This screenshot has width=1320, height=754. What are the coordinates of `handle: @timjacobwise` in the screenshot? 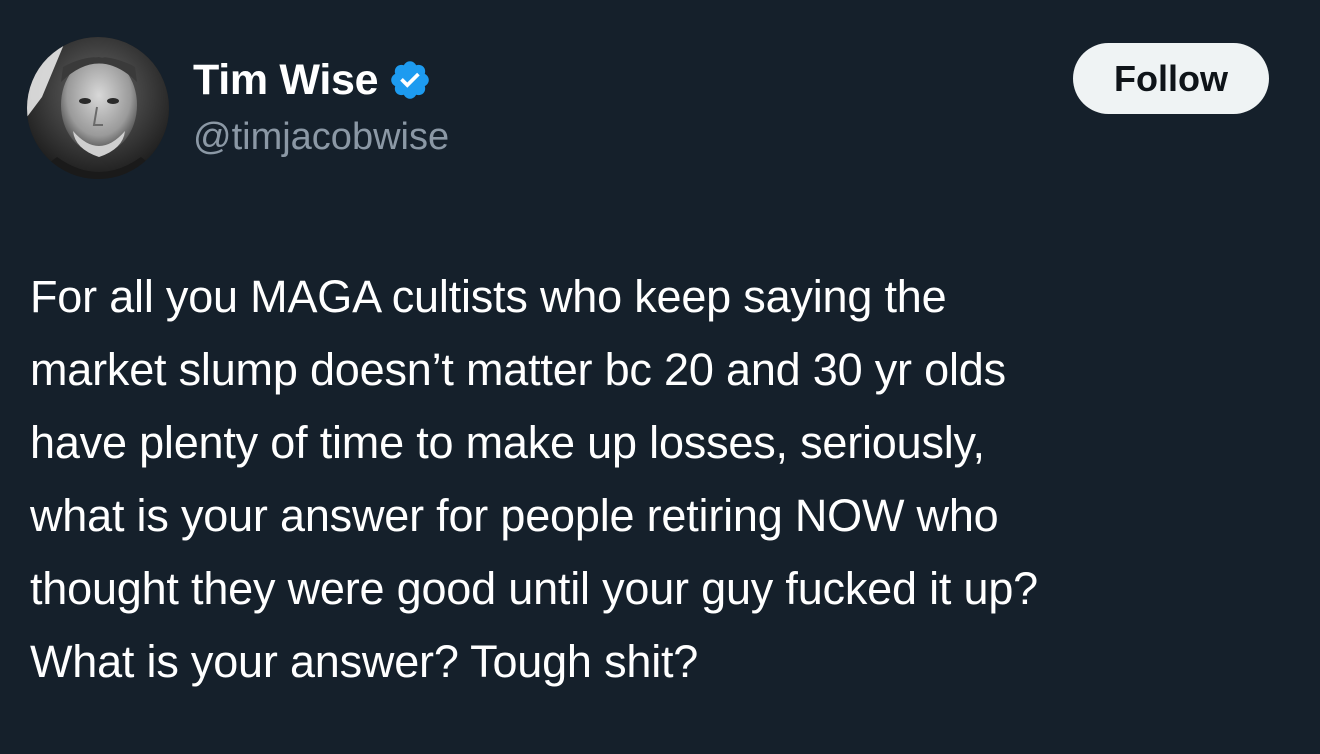 It's located at (321, 137).